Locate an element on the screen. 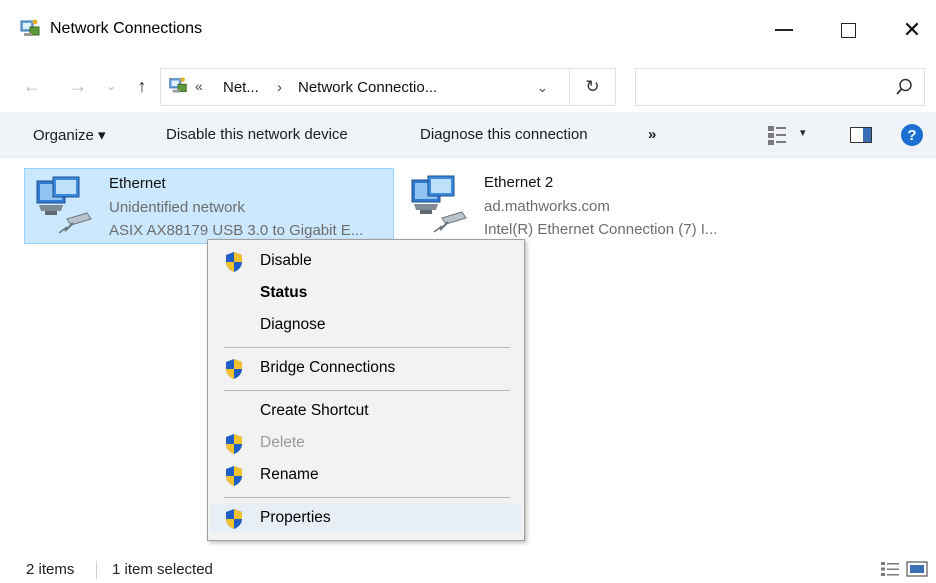 The width and height of the screenshot is (936, 583). title-bar: Network Connections ✕ is located at coordinates (468, 30).